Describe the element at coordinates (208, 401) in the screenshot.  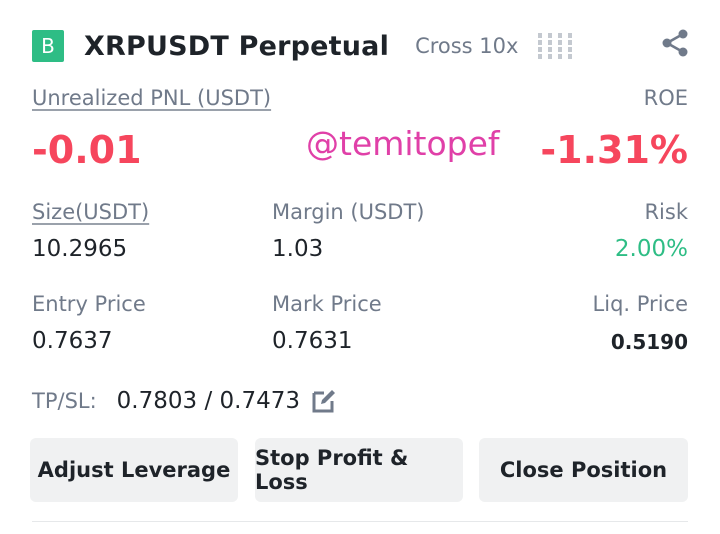
I see `tpsl-value: 0.7803 / 0.7473` at that location.